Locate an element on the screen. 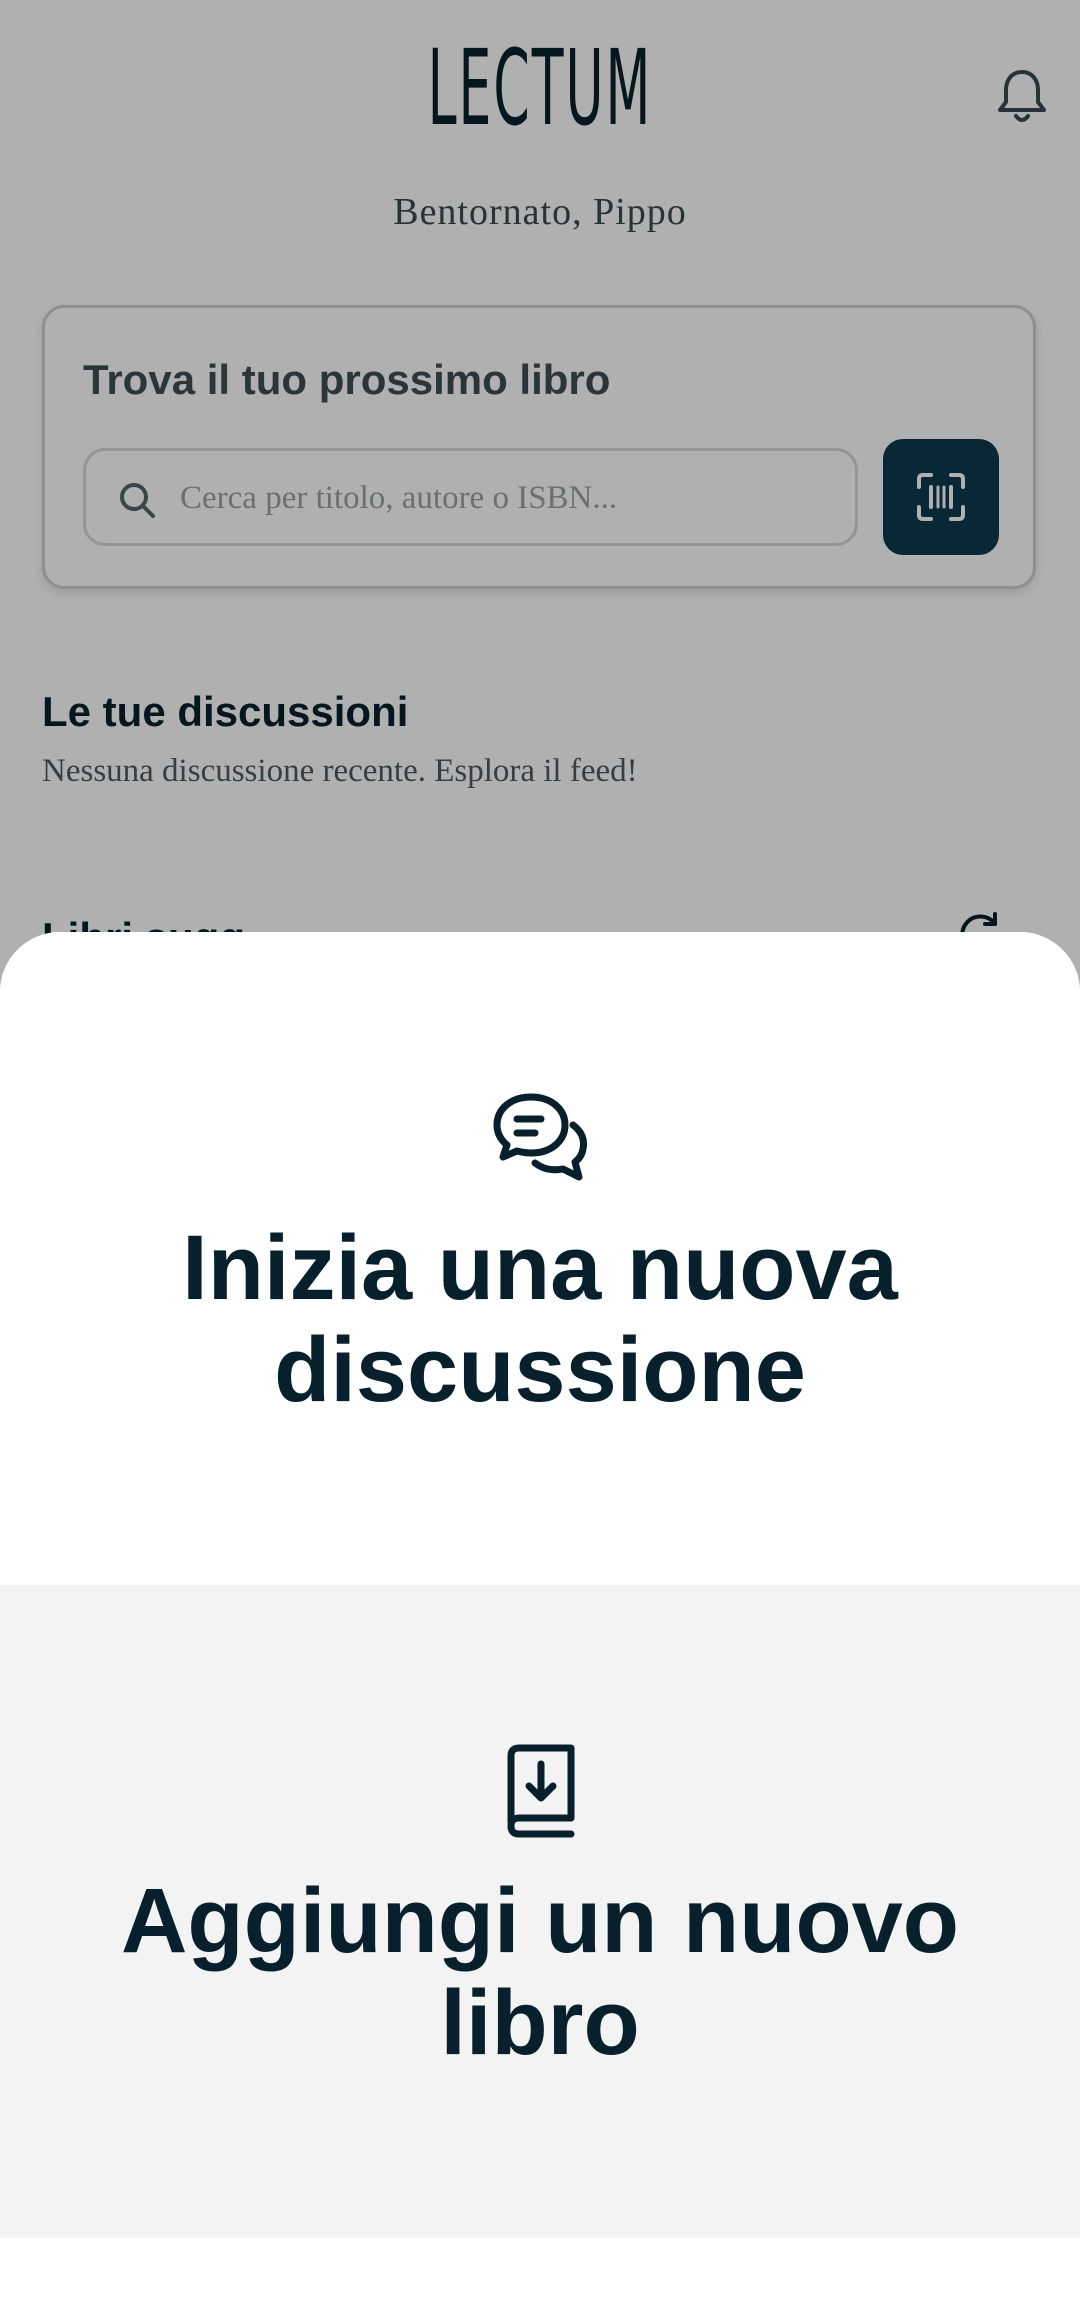 Image resolution: width=1080 pixels, height=2305 pixels. book-download-icon is located at coordinates (541, 1791).